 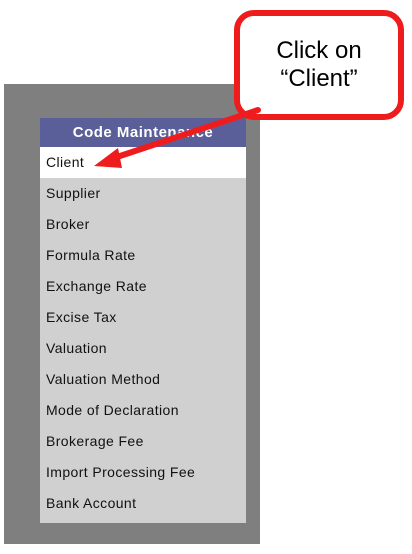 What do you see at coordinates (319, 50) in the screenshot?
I see `callout-line-1: Click on` at bounding box center [319, 50].